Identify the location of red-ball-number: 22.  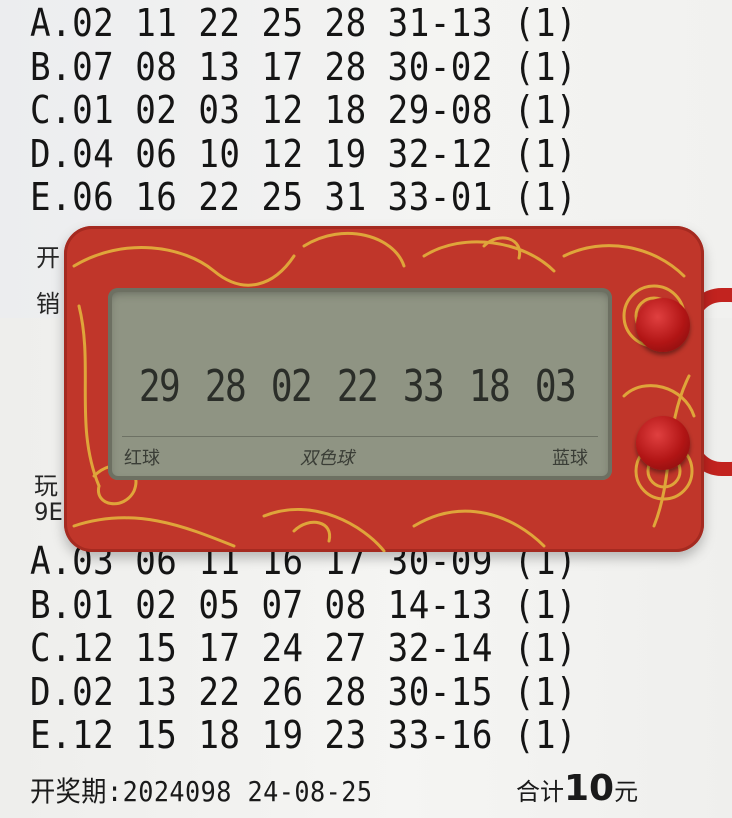
(357, 386).